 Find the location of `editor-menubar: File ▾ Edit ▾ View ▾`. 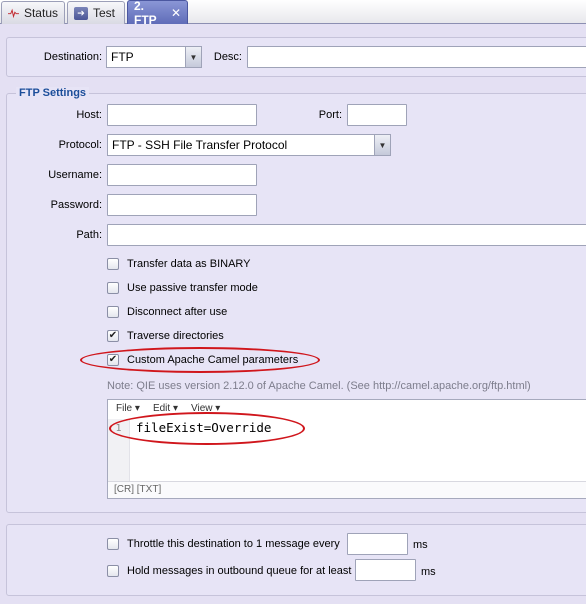

editor-menubar: File ▾ Edit ▾ View ▾ is located at coordinates (347, 408).